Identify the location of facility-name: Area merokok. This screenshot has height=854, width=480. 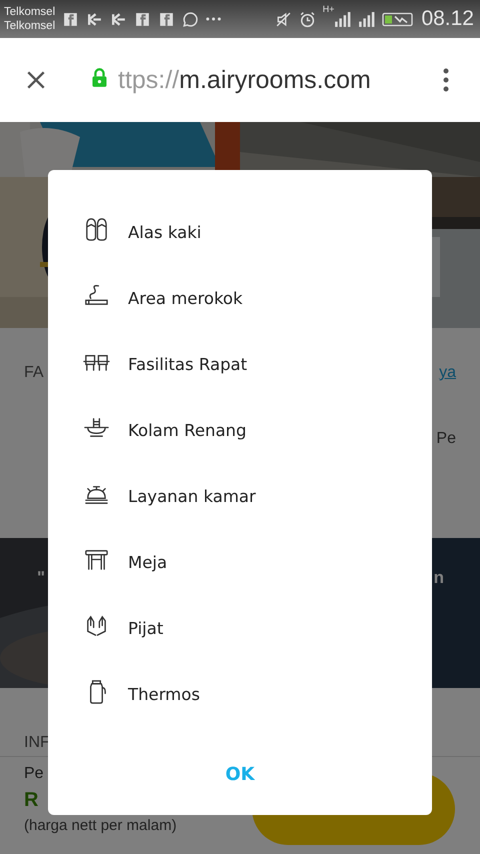
(185, 298).